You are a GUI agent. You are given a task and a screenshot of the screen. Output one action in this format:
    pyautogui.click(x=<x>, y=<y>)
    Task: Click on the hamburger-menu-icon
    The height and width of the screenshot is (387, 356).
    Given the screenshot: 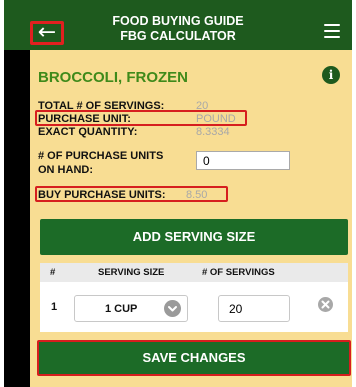 What is the action you would take?
    pyautogui.click(x=332, y=31)
    